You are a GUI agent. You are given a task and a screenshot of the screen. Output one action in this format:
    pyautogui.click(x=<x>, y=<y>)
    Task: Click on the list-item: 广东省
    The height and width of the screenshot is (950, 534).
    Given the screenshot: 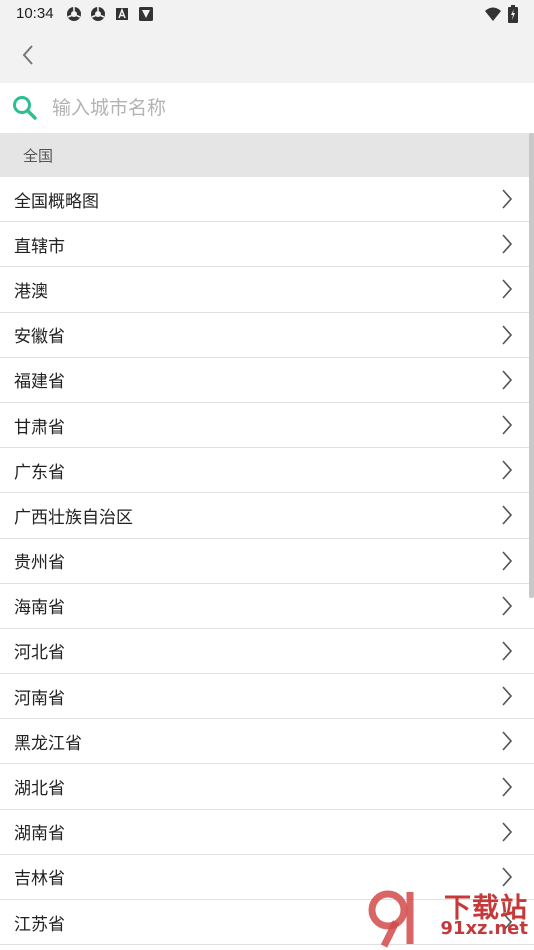 What is the action you would take?
    pyautogui.click(x=267, y=471)
    